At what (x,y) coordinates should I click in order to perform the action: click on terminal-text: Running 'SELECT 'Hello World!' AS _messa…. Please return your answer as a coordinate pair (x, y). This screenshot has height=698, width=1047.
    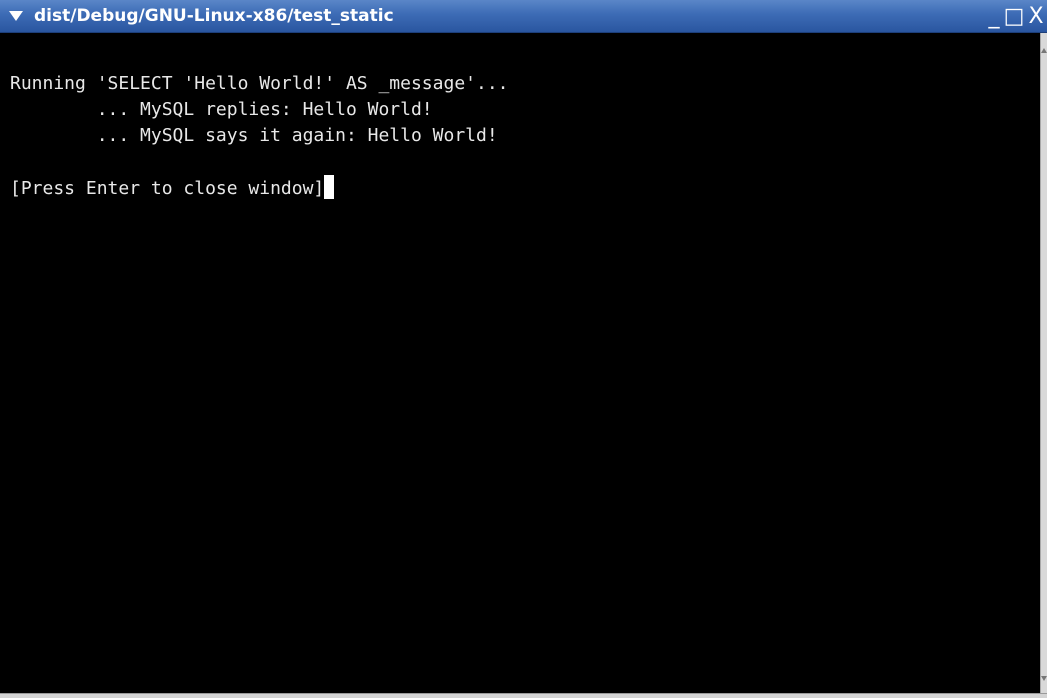
    Looking at the image, I should click on (259, 136).